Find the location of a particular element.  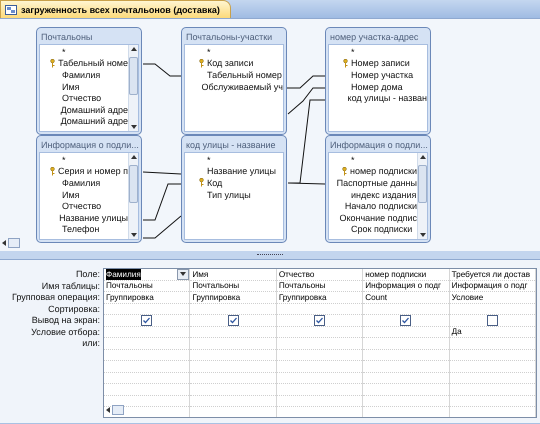

row-label: или: is located at coordinates (91, 344).